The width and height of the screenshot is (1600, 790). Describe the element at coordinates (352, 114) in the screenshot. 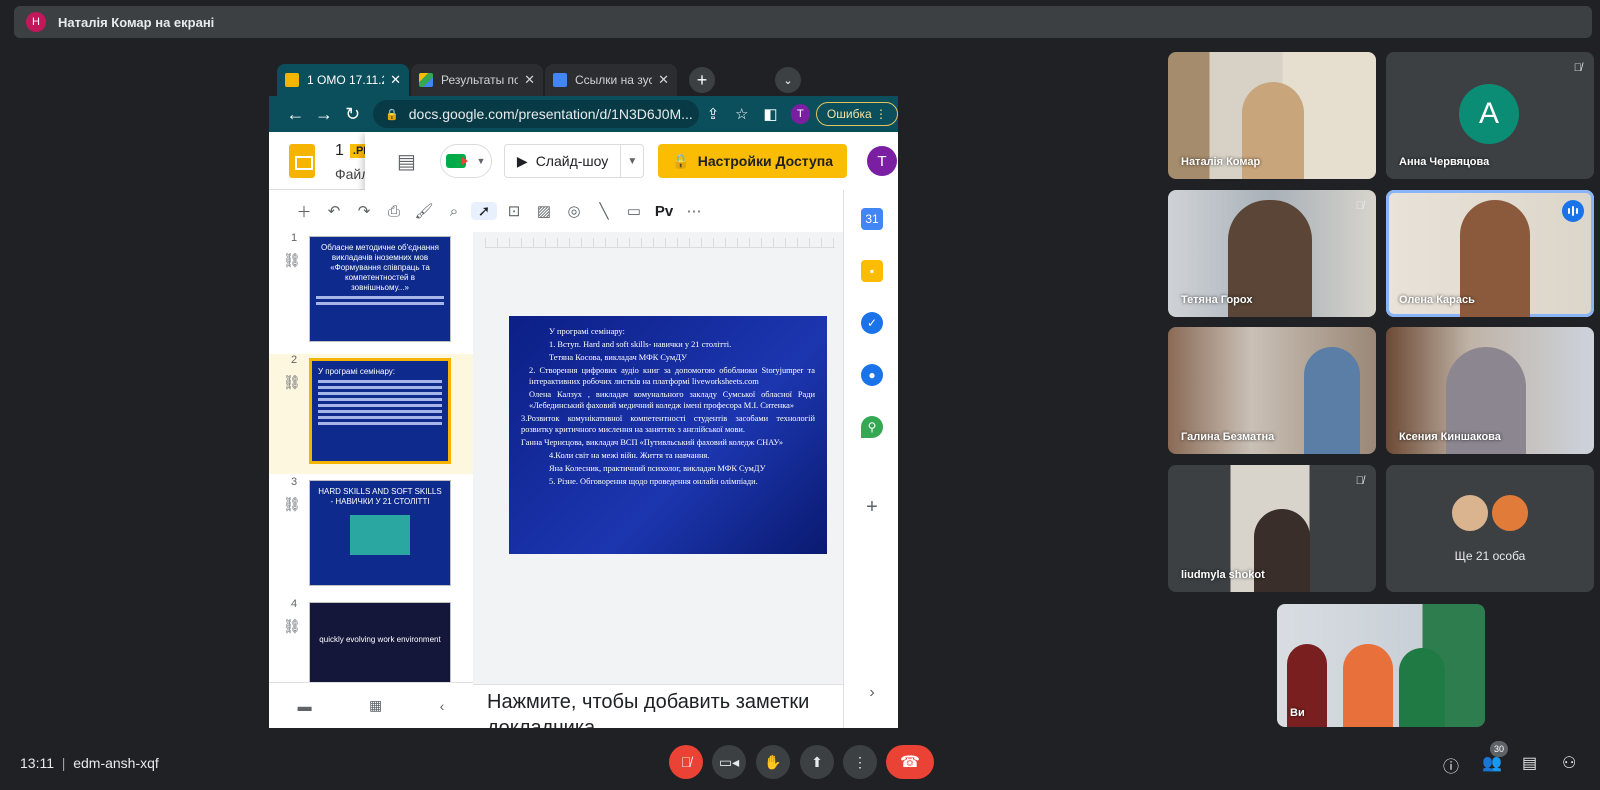

I see `reload-icon: ↻` at that location.